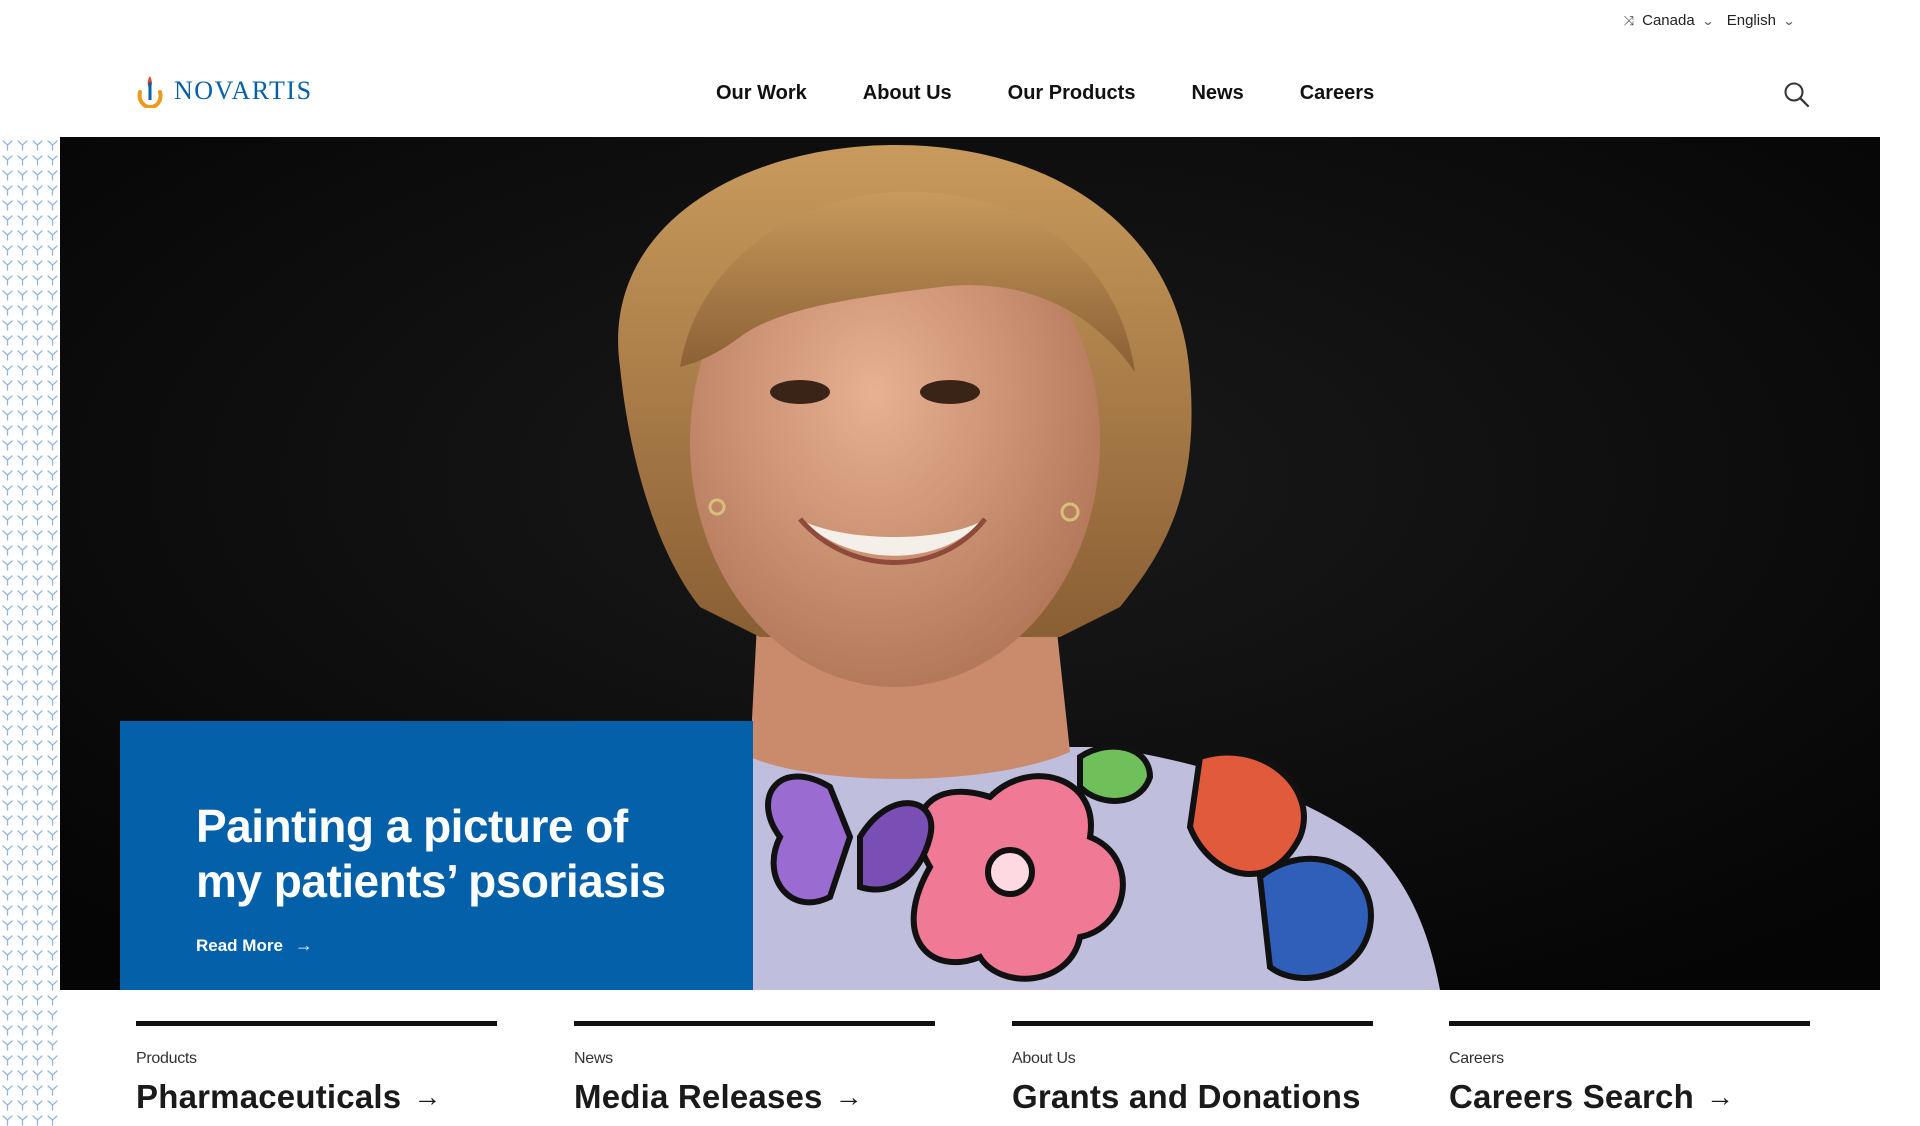  Describe the element at coordinates (1044, 1058) in the screenshot. I see `card-category: About Us` at that location.